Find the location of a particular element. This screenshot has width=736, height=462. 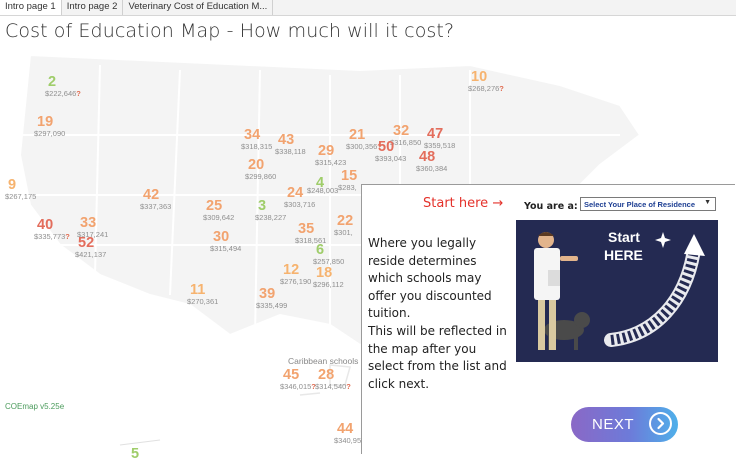

map-marker-count: 12 is located at coordinates (291, 270).